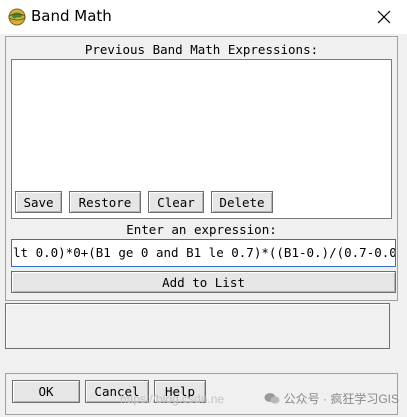 The width and height of the screenshot is (407, 417). Describe the element at coordinates (71, 16) in the screenshot. I see `window-title: Band Math` at that location.